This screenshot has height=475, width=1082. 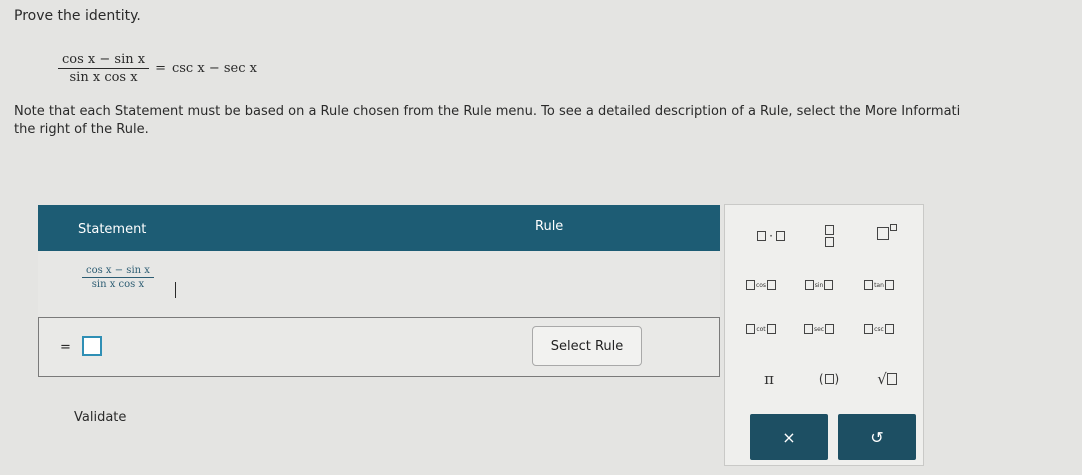 I want to click on cos-label: cos, so click(x=761, y=285).